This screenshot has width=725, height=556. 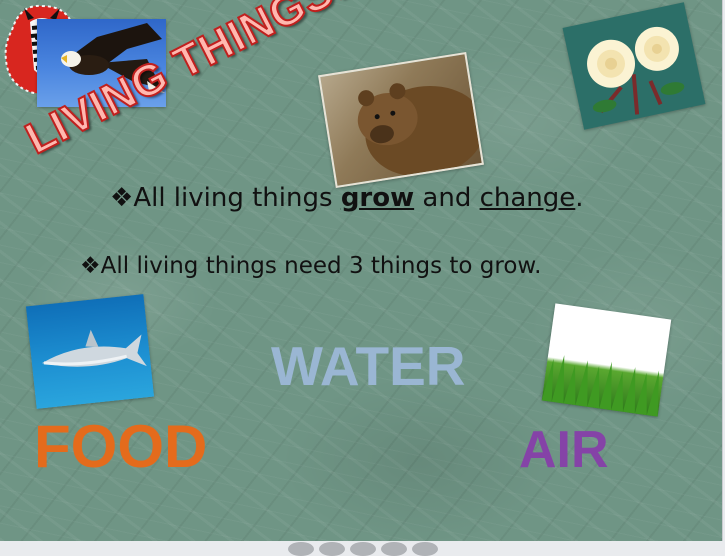 What do you see at coordinates (606, 360) in the screenshot?
I see `grass-image` at bounding box center [606, 360].